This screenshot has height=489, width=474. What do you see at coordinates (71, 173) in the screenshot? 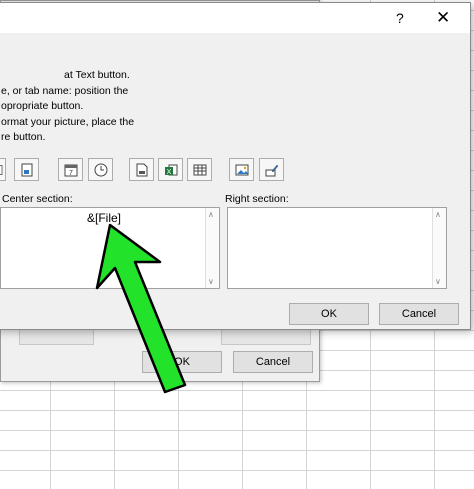
I see `svg-text: 7` at bounding box center [71, 173].